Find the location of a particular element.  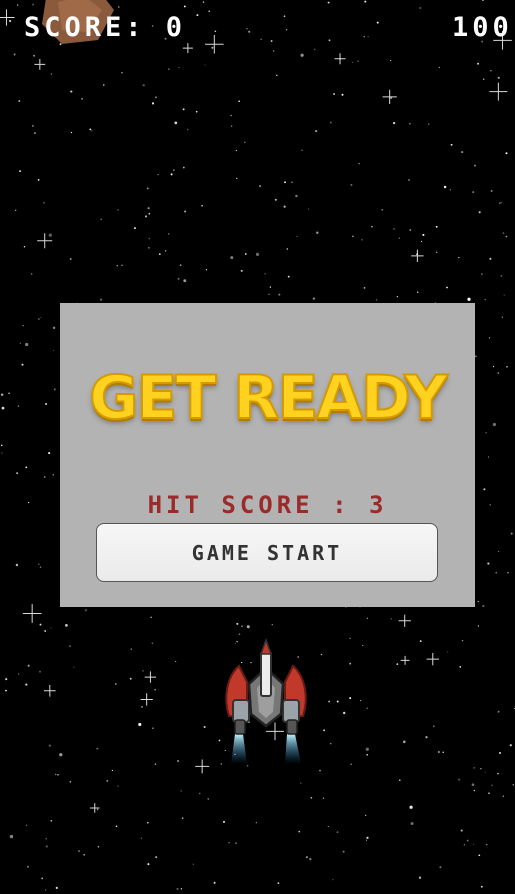

game-start-button: GAME START is located at coordinates (267, 552).